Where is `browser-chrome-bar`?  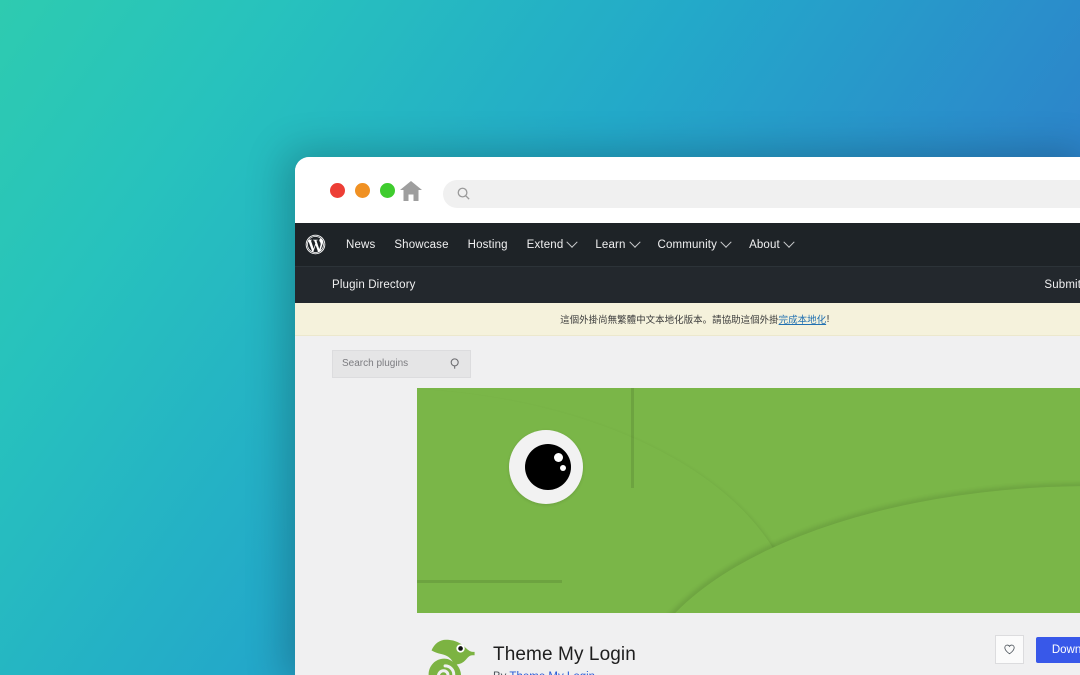
browser-chrome-bar is located at coordinates (687, 190).